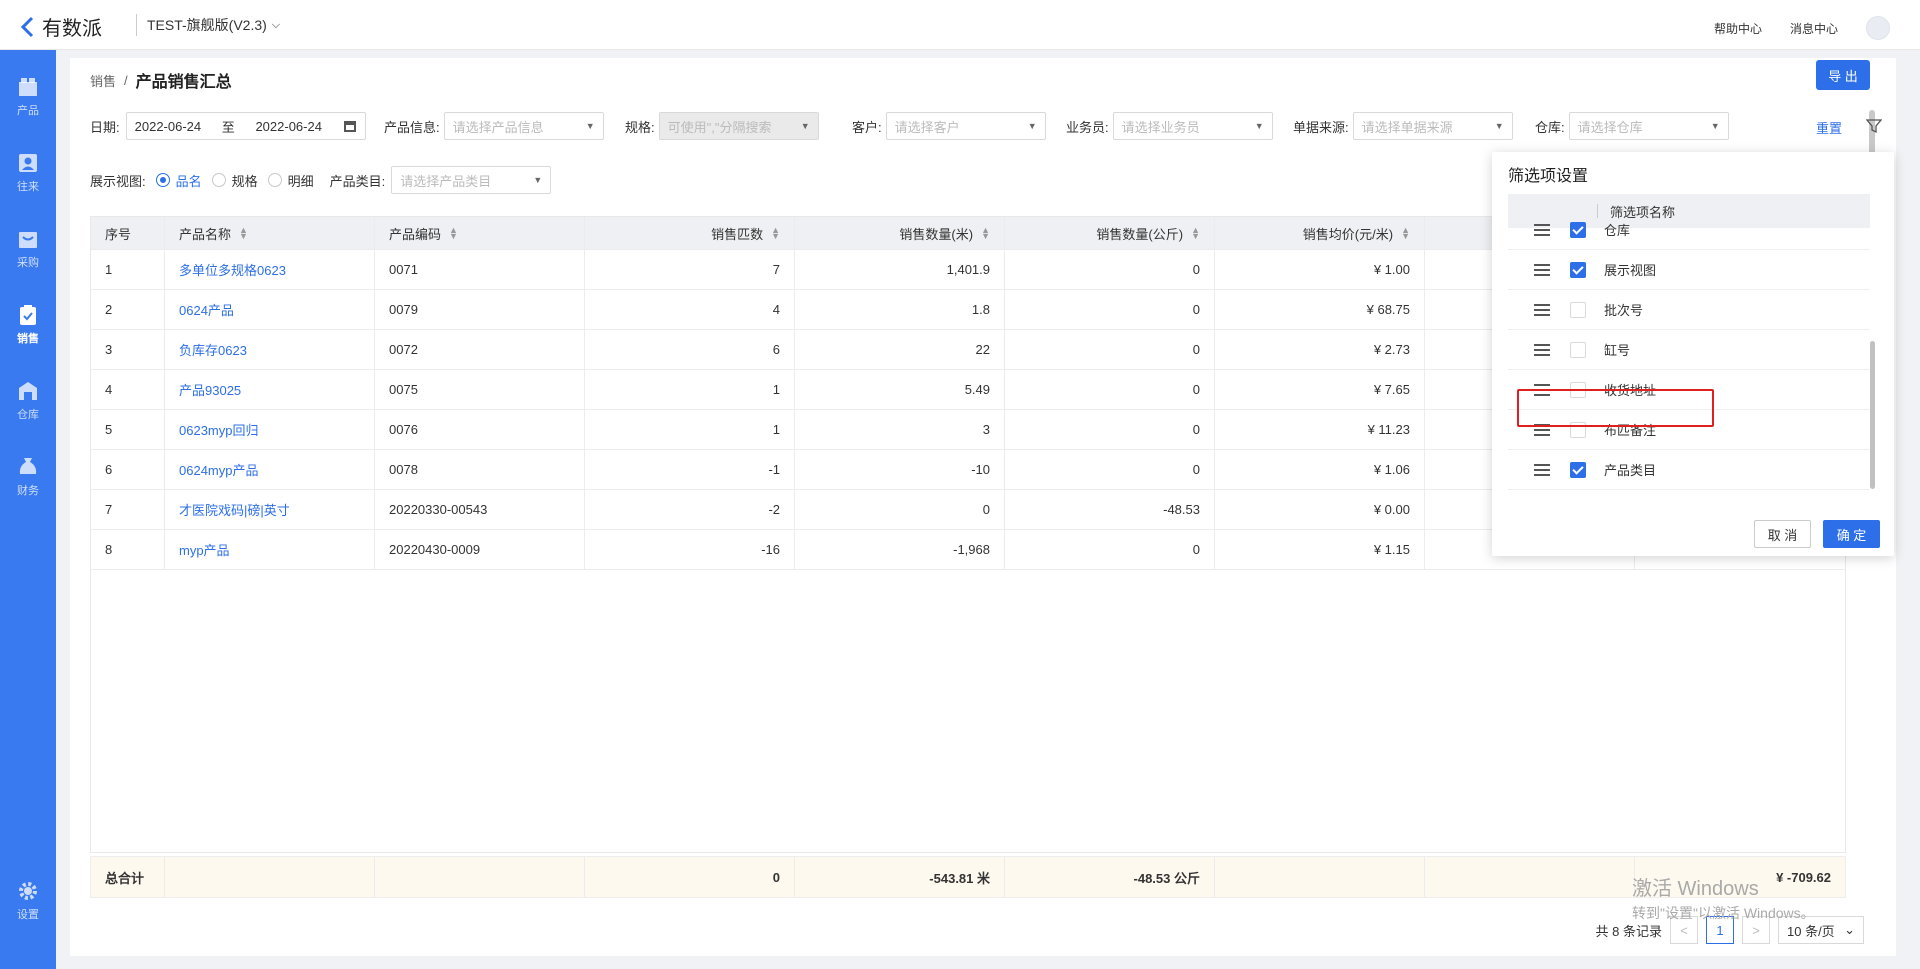  Describe the element at coordinates (960, 25) in the screenshot. I see `top-header: 有数派 TEST-旗舰版(V2.3) ⌵ 帮助中心 消息中心` at that location.